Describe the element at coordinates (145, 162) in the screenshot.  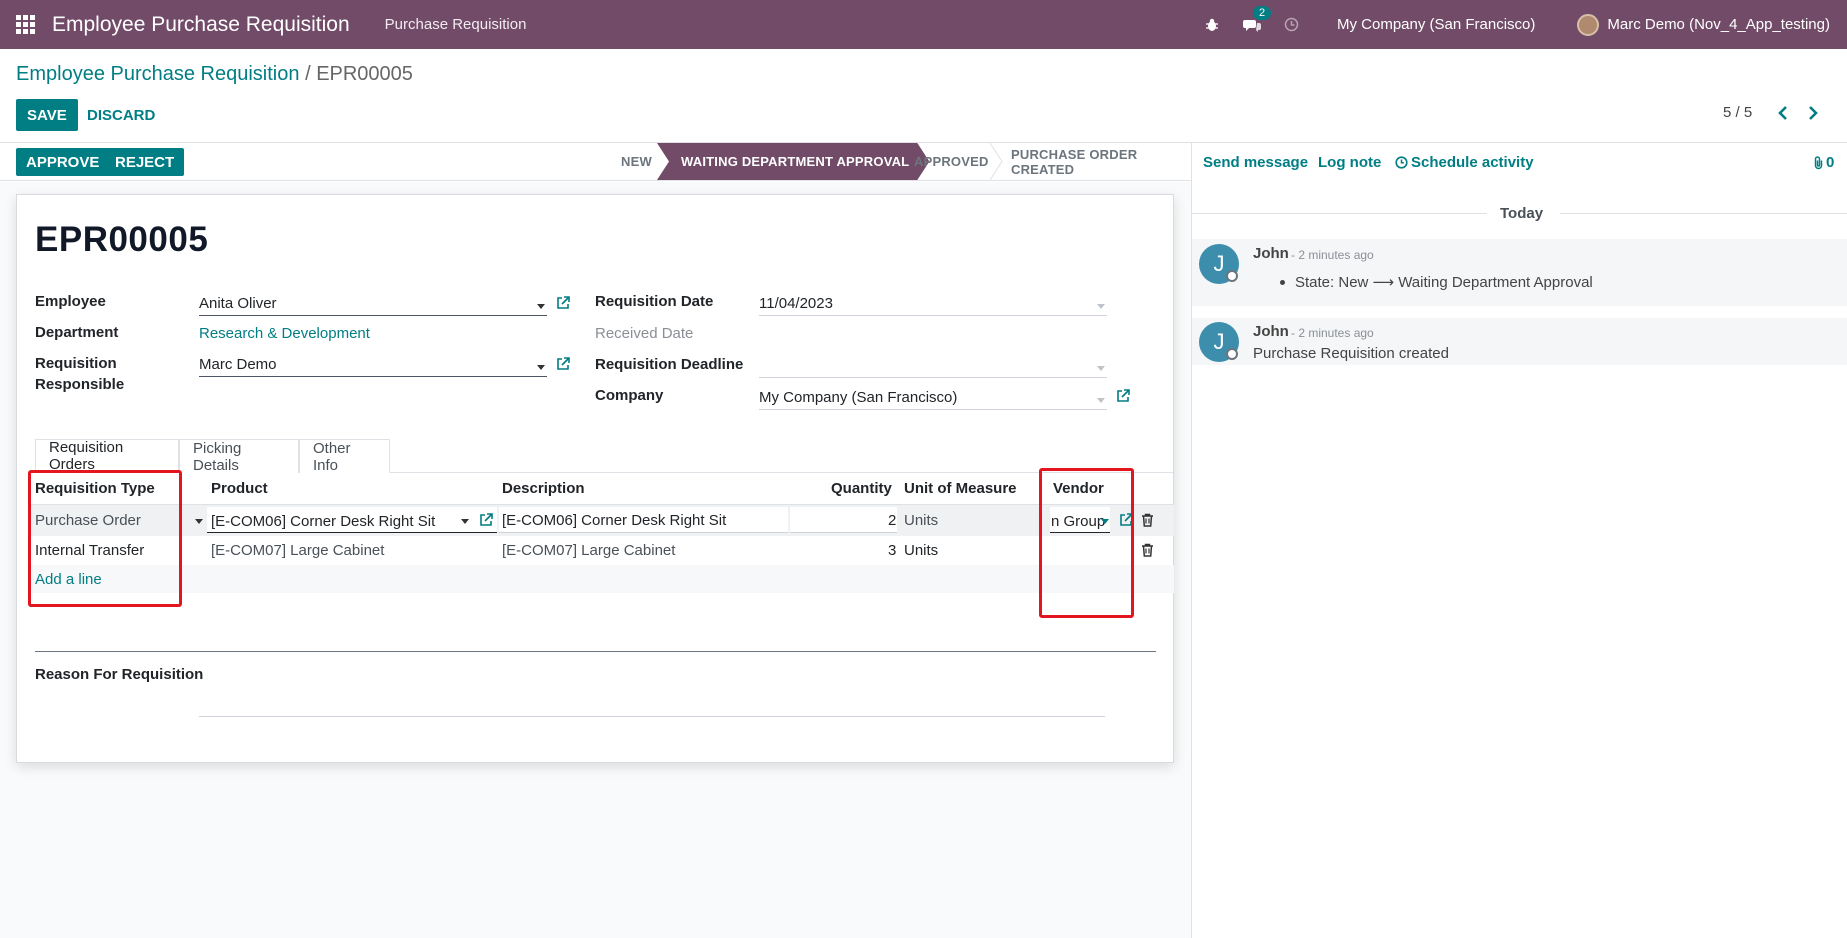
I see `reject-button: REJECT` at that location.